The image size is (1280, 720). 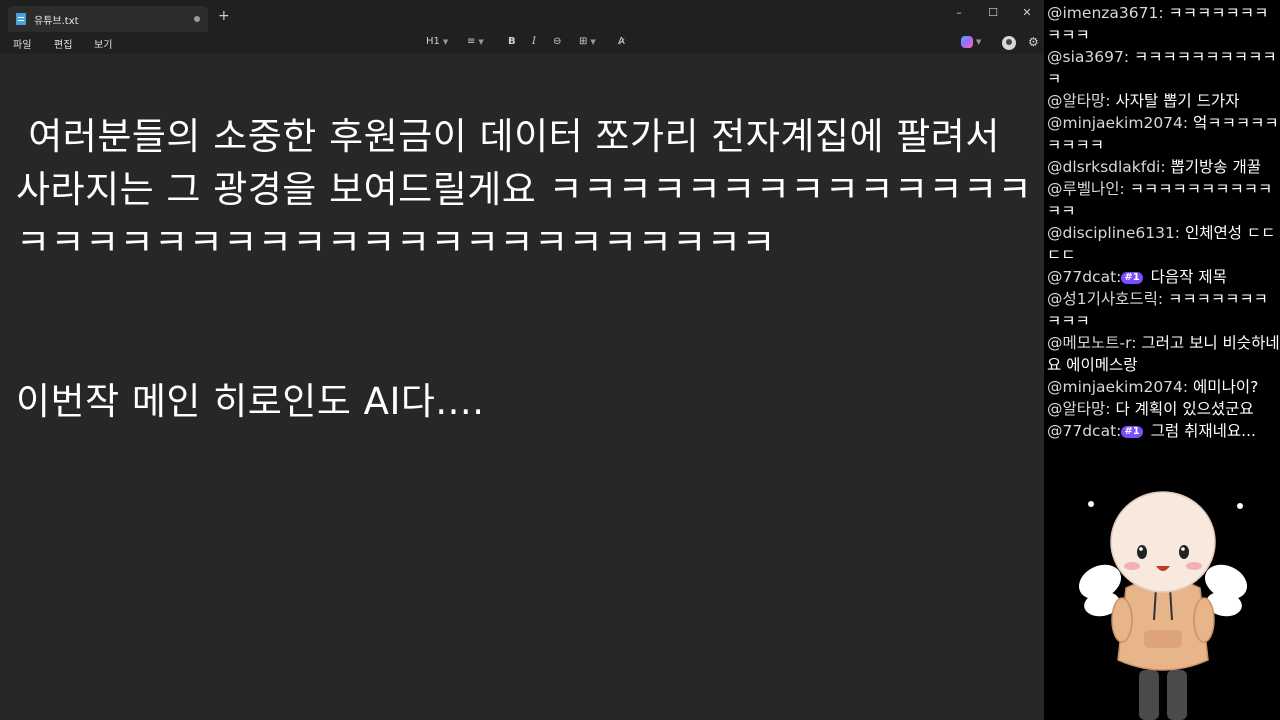 I want to click on chat-text: 뽑기방송 개꿀, so click(x=1213, y=167).